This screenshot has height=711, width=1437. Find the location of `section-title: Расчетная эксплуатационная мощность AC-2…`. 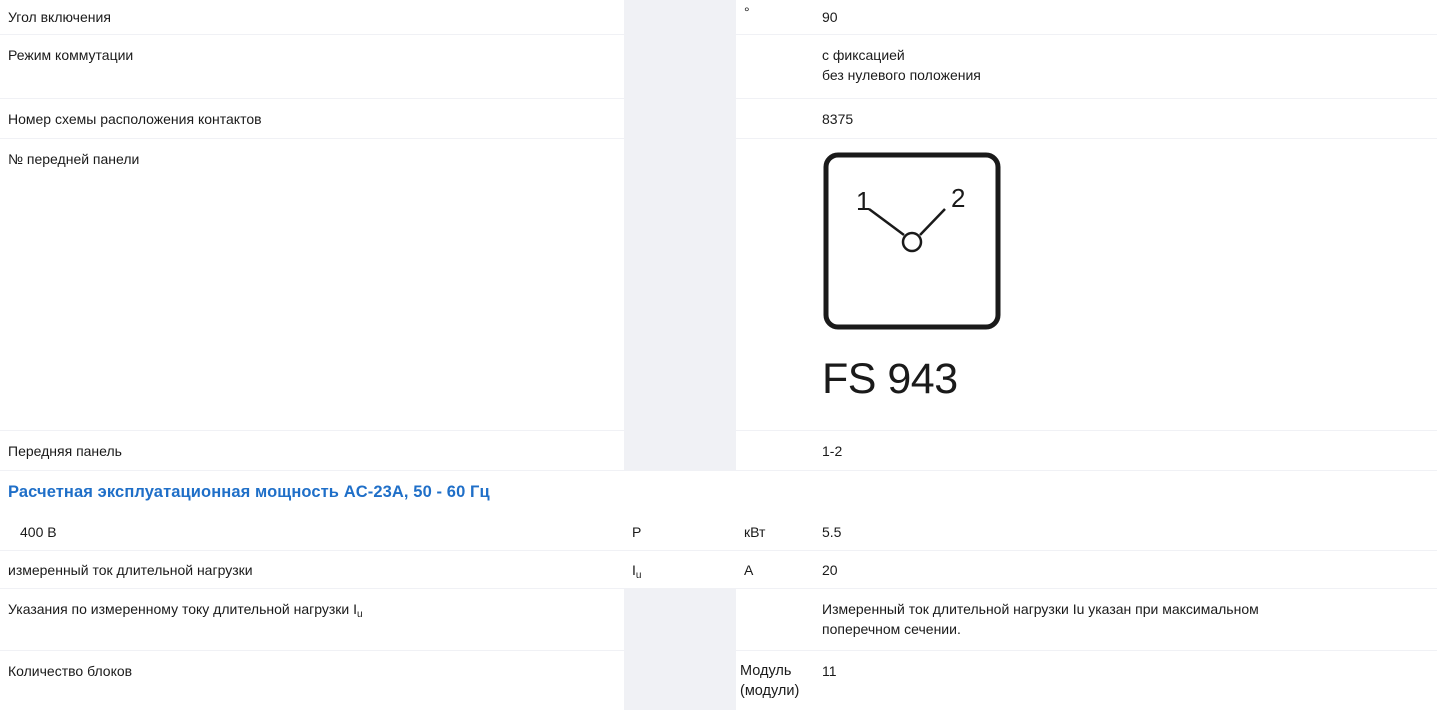

section-title: Расчетная эксплуатационная мощность AC-2… is located at coordinates (249, 491).